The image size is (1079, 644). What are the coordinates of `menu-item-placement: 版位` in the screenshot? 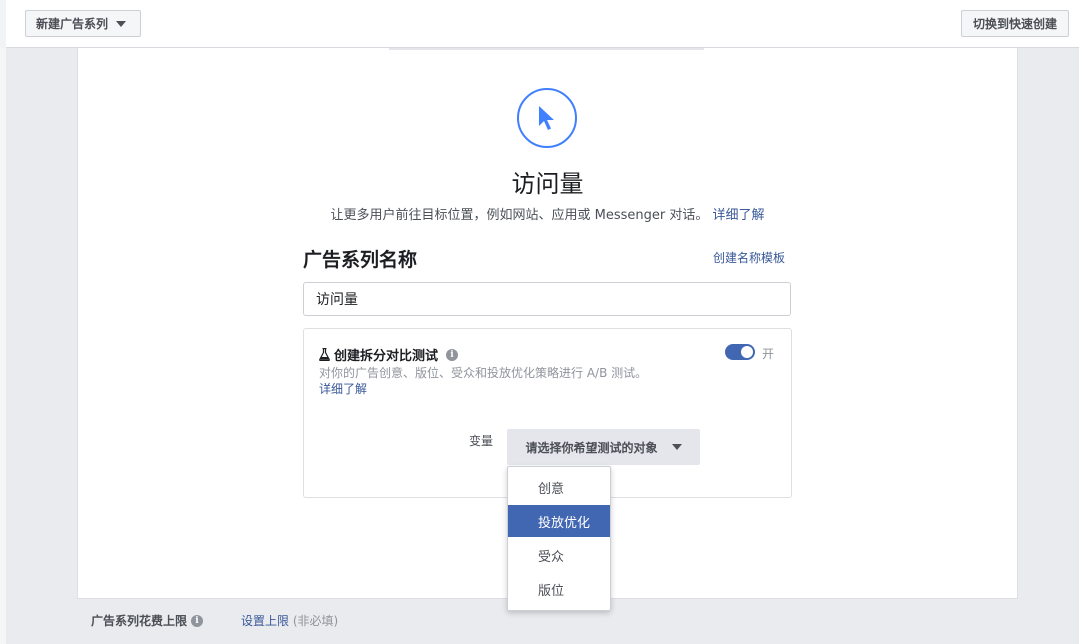 It's located at (559, 589).